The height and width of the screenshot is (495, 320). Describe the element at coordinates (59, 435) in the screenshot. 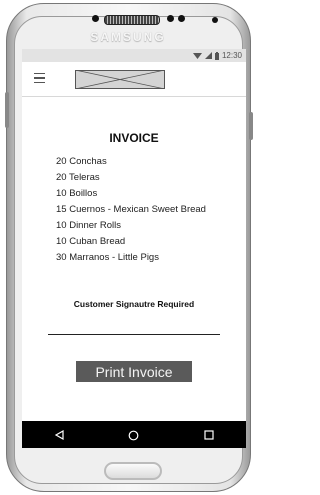

I see `back-icon` at that location.